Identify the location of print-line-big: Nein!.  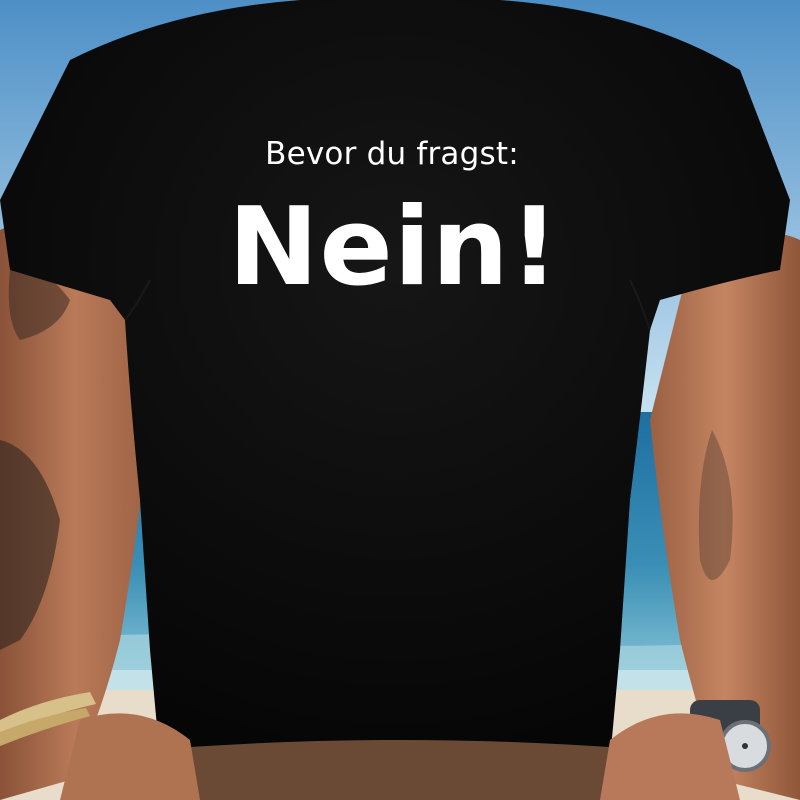
(394, 247).